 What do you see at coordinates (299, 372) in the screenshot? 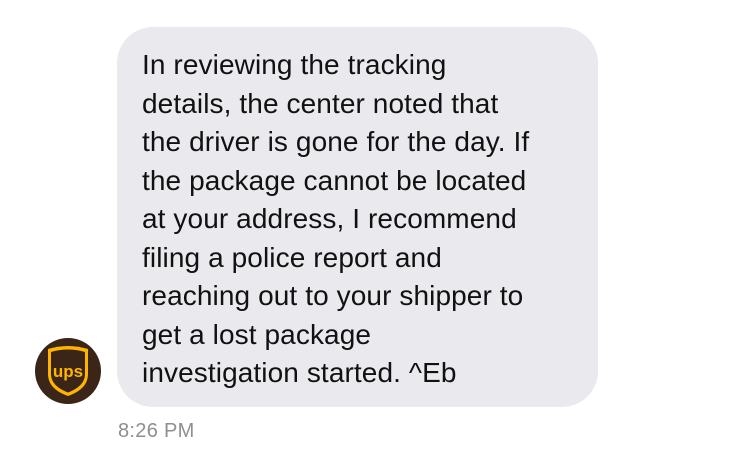
I see `message-line: investigation started. ^Eb` at bounding box center [299, 372].